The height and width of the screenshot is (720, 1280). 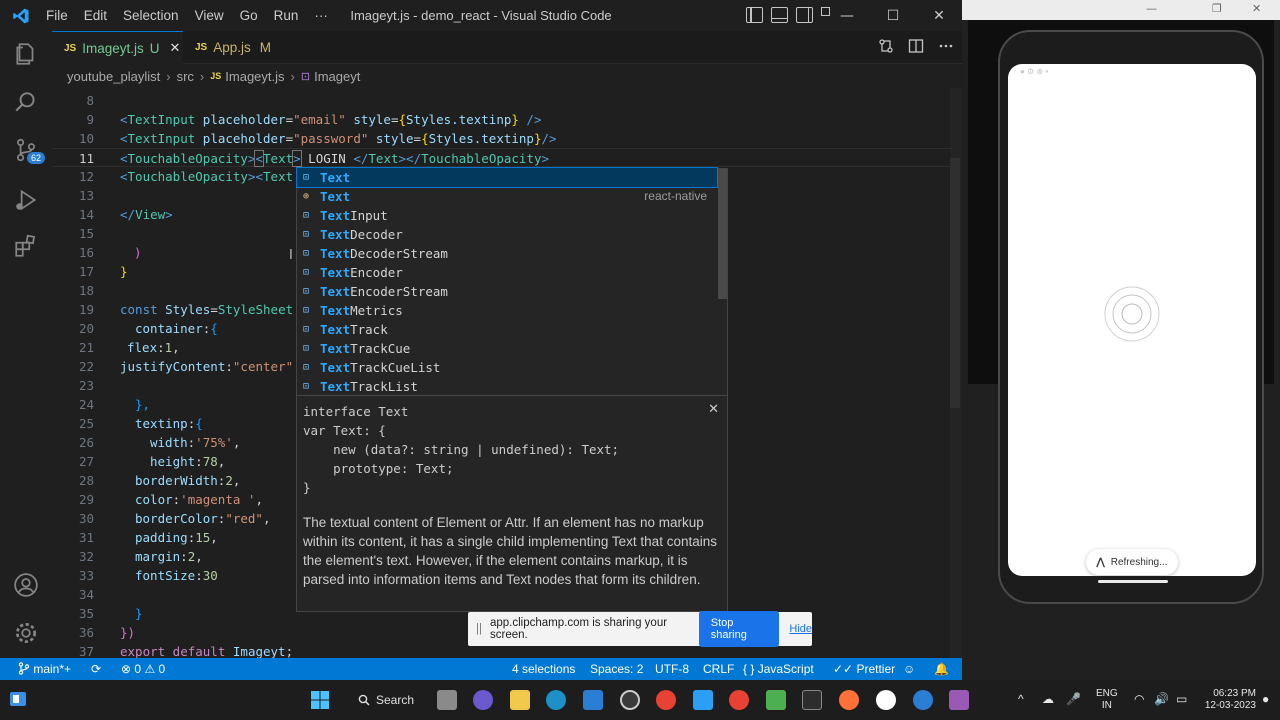 What do you see at coordinates (26, 585) in the screenshot?
I see `accounts-icon` at bounding box center [26, 585].